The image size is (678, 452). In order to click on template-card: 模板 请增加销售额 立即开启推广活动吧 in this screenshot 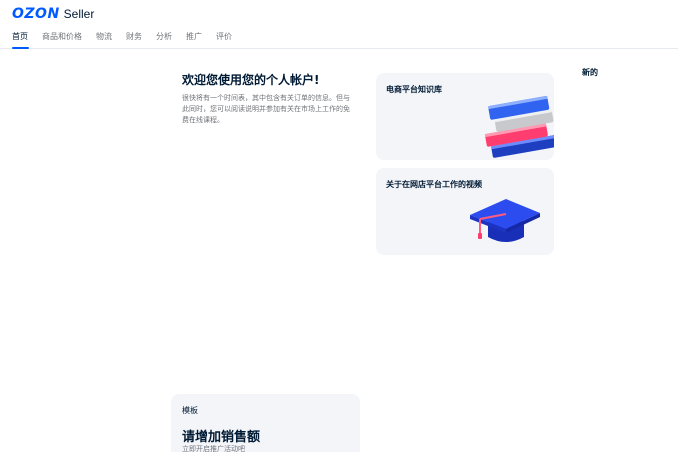, I will do `click(265, 423)`.